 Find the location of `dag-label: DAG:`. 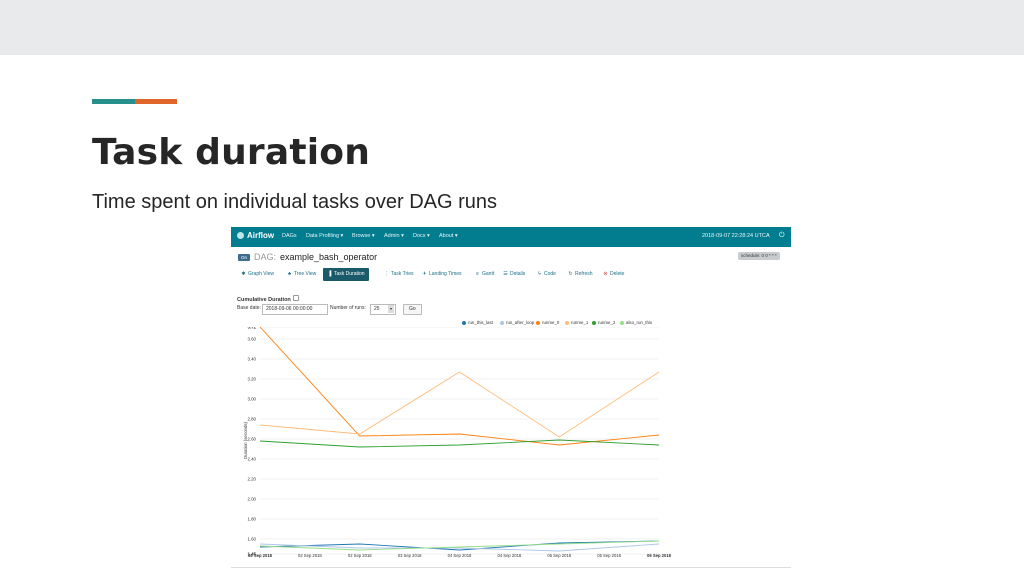

dag-label: DAG: is located at coordinates (265, 257).